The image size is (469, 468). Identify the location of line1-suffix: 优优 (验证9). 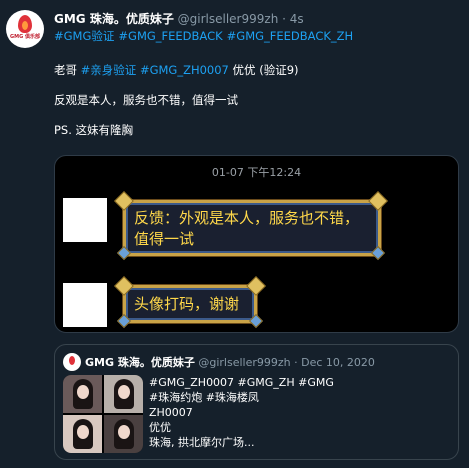
(265, 70).